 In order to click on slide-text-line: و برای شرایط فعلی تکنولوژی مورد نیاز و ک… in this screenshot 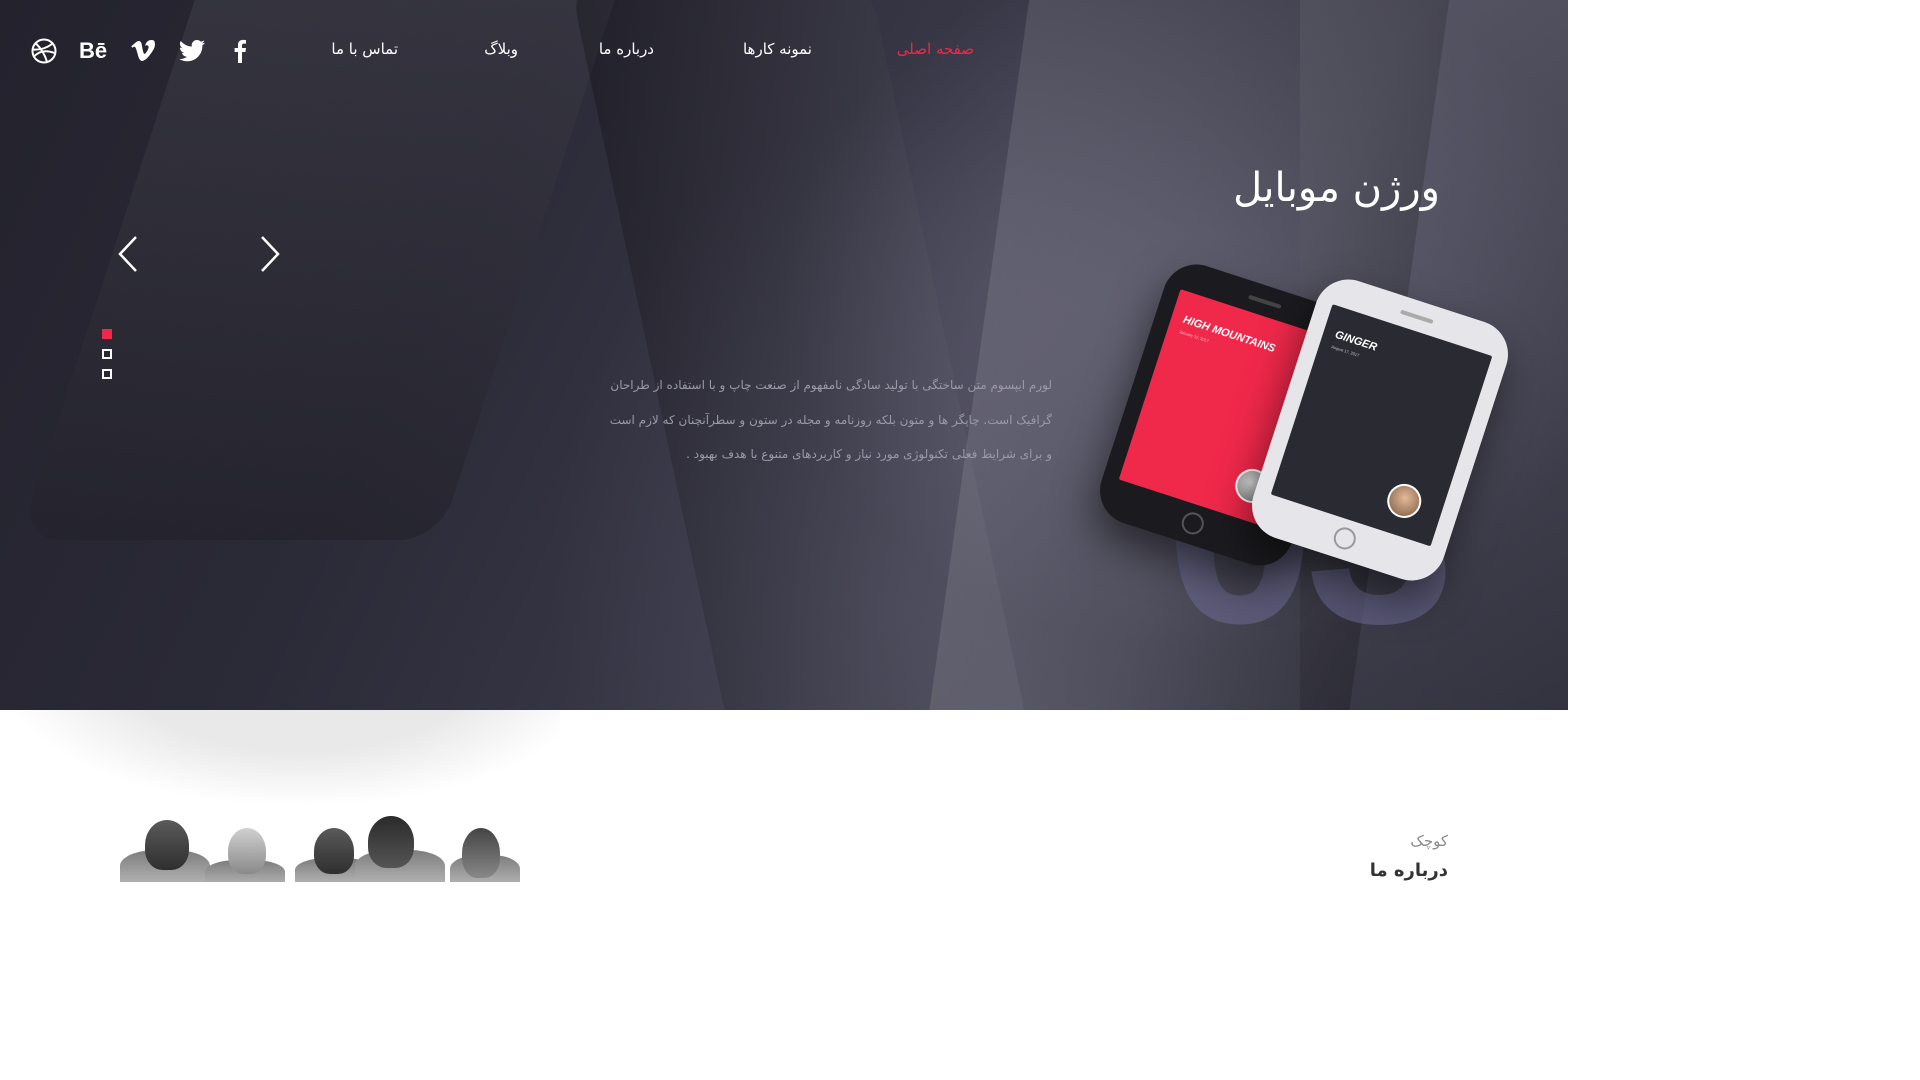, I will do `click(869, 454)`.